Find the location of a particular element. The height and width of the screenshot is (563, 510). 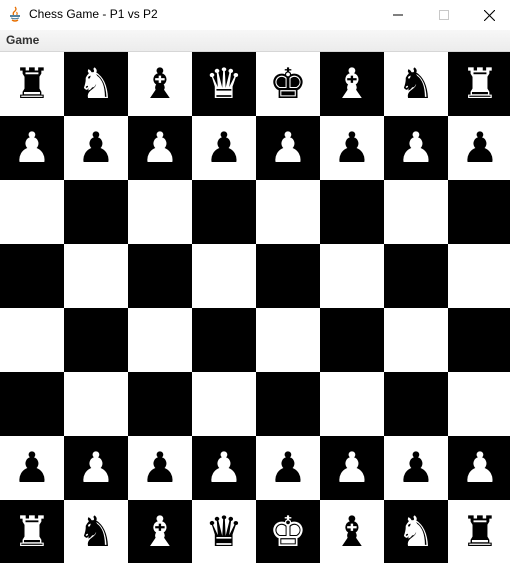

square-f3 is located at coordinates (352, 404).